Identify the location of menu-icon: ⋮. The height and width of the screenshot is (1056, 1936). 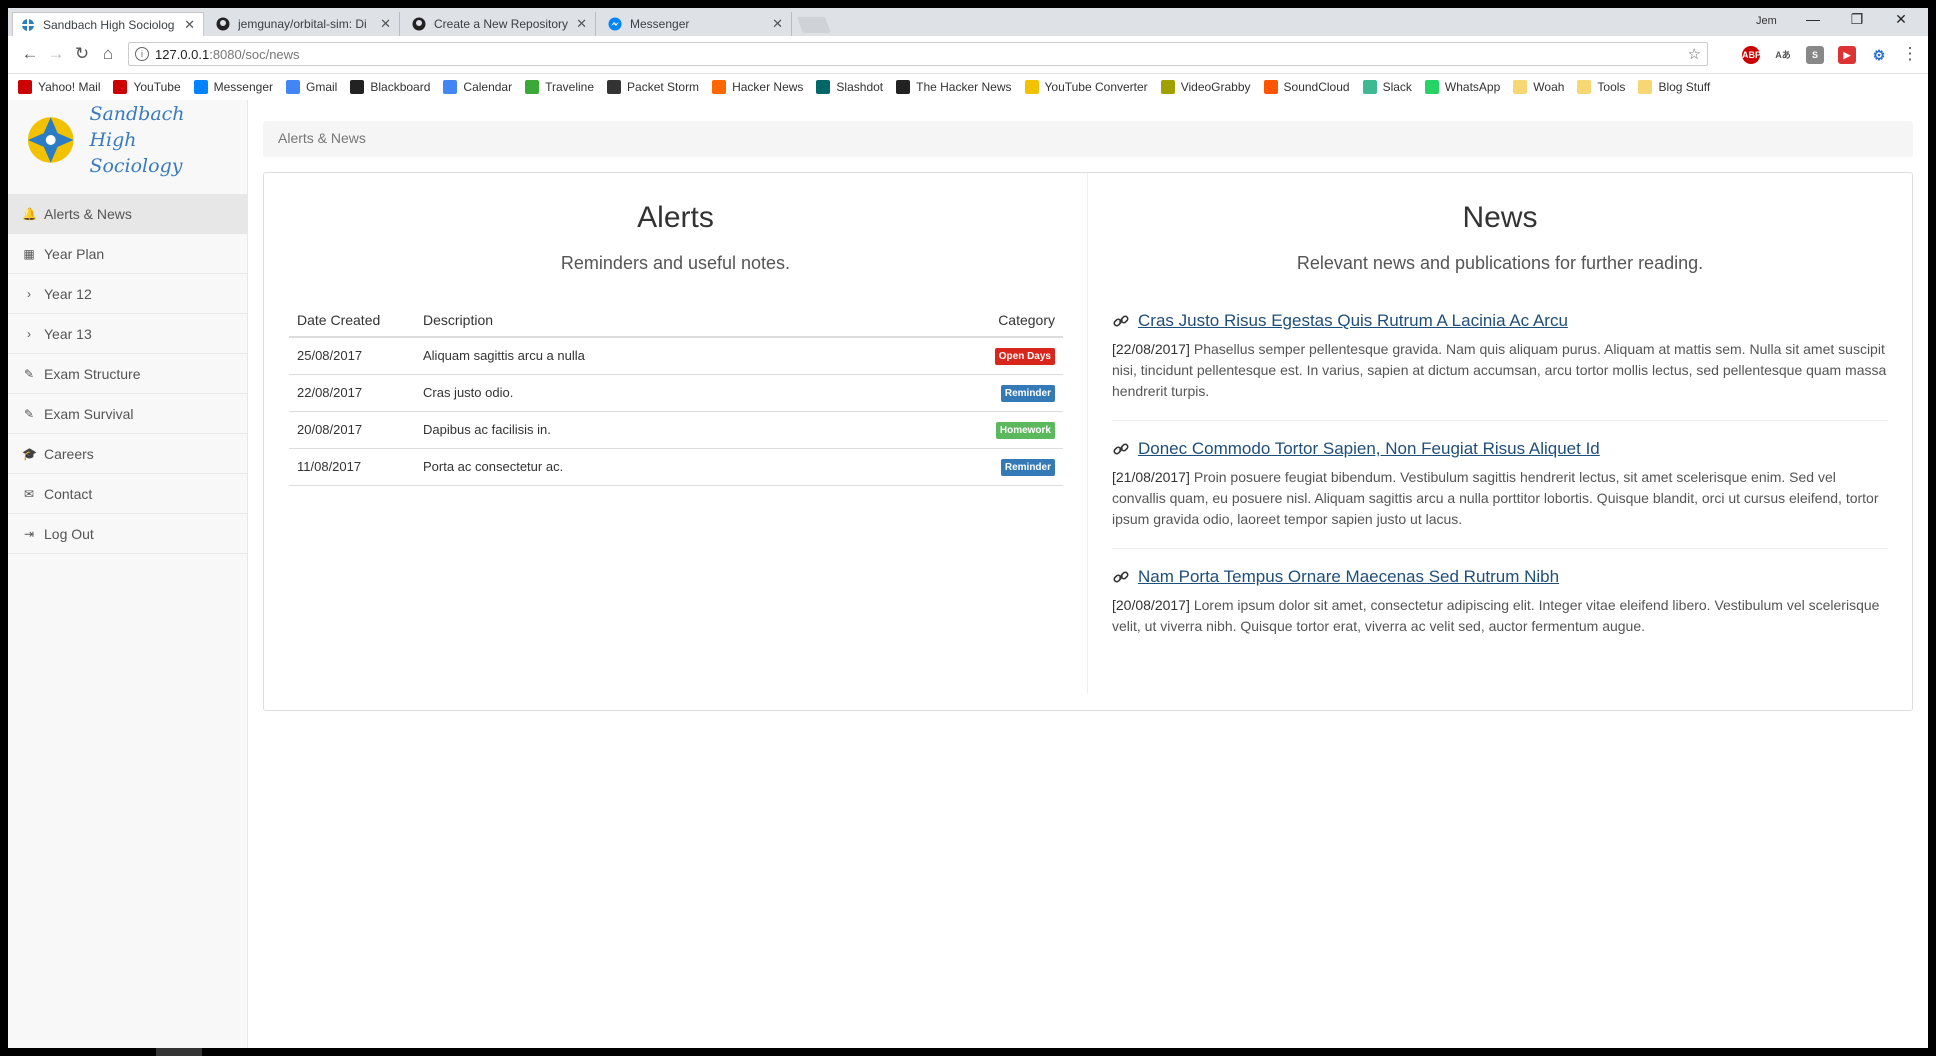
(1910, 54).